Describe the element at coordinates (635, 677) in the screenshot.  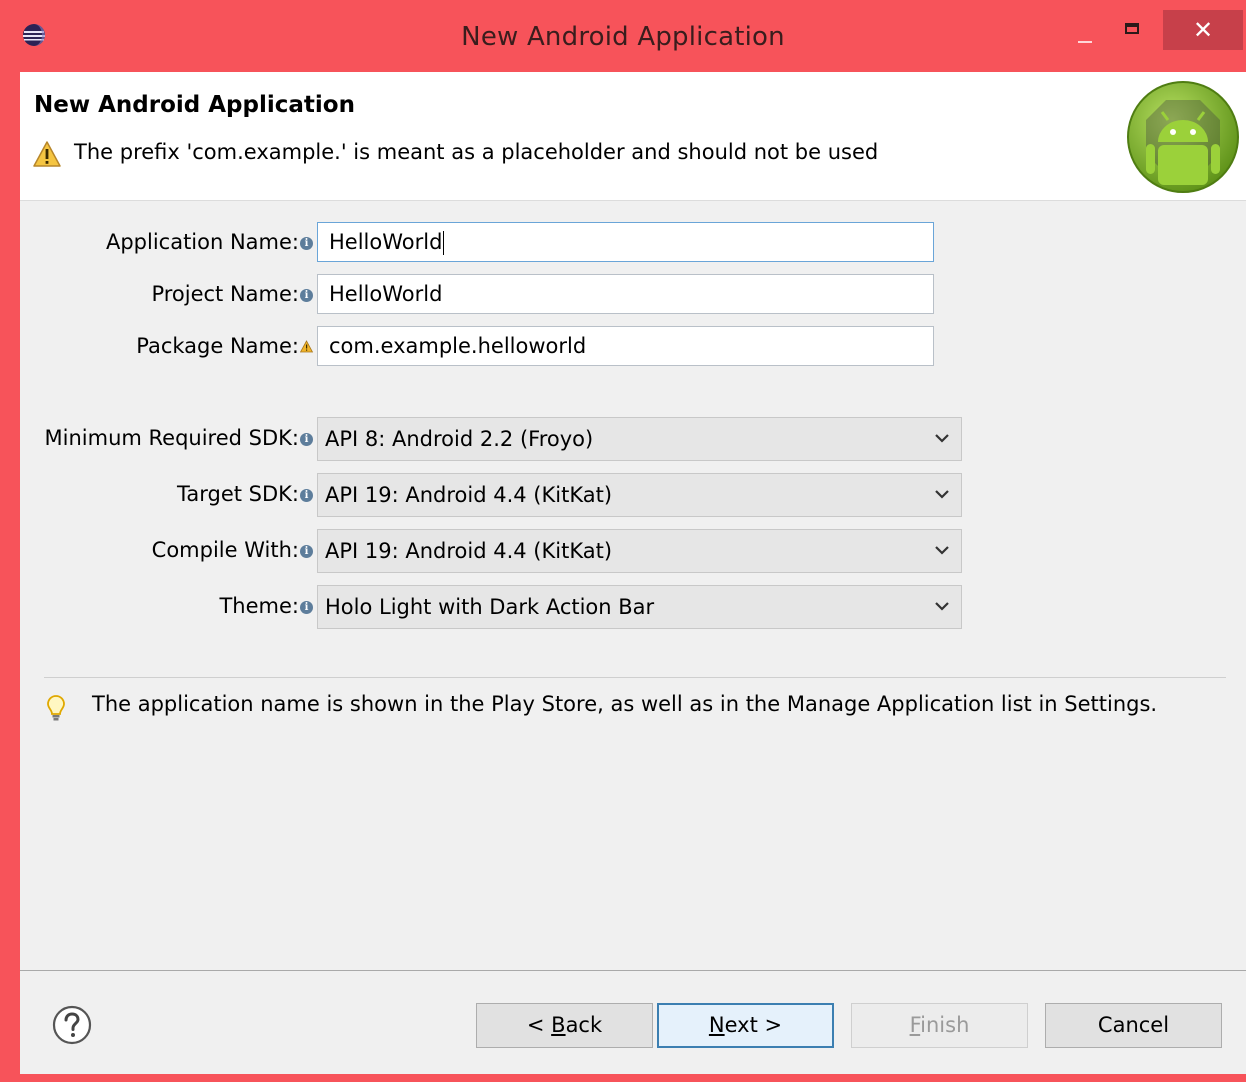
I see `separator` at that location.